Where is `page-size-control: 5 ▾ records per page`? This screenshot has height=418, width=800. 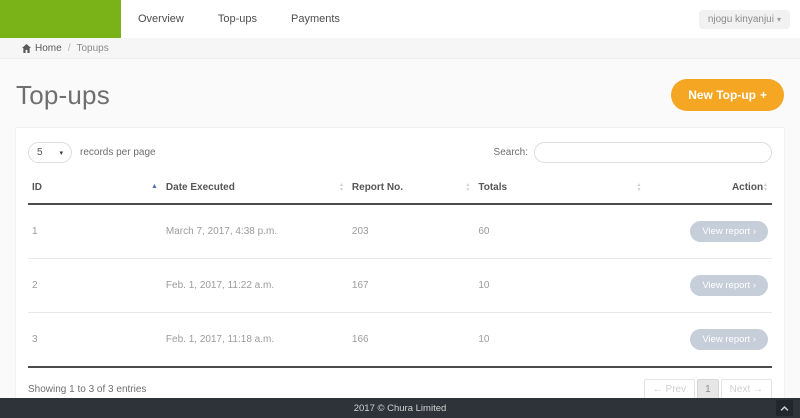
page-size-control: 5 ▾ records per page is located at coordinates (92, 152).